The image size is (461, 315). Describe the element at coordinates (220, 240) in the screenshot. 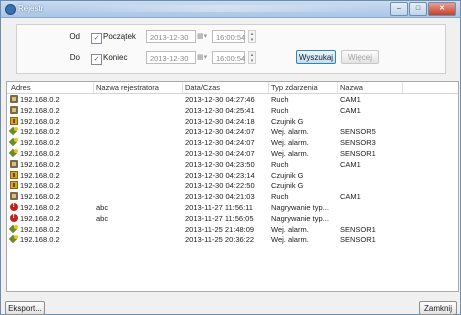

I see `cell-datetime: 2013-11-25 20:36:22` at that location.